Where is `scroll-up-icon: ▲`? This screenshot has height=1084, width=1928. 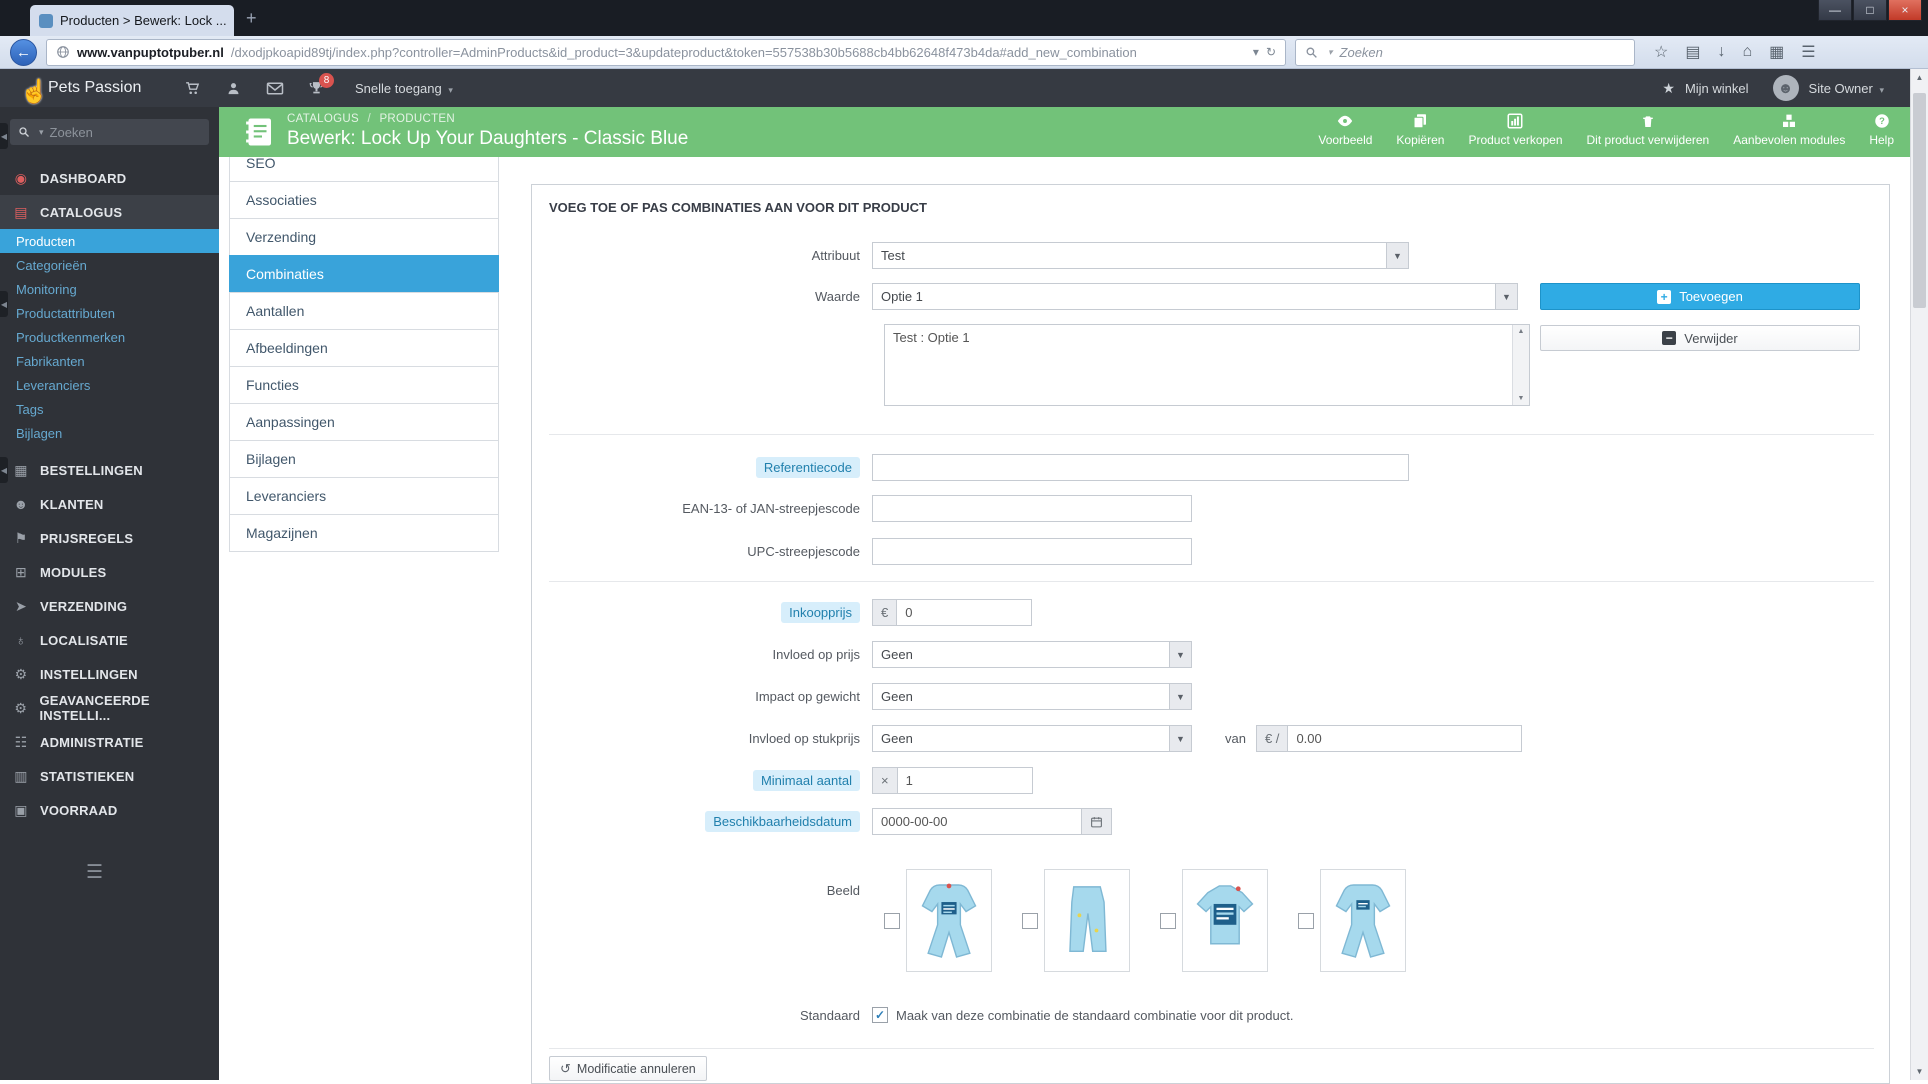 scroll-up-icon: ▲ is located at coordinates (1919, 77).